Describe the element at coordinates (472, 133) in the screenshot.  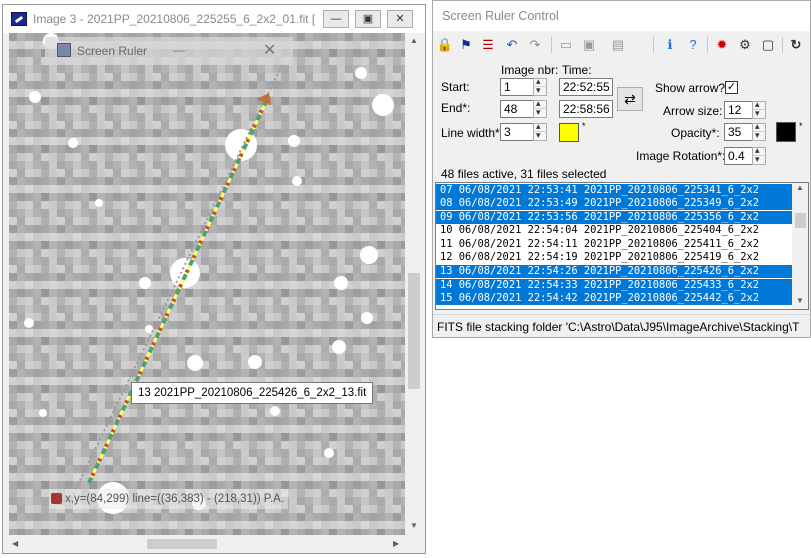
I see `line-width-label: Line width*:` at that location.